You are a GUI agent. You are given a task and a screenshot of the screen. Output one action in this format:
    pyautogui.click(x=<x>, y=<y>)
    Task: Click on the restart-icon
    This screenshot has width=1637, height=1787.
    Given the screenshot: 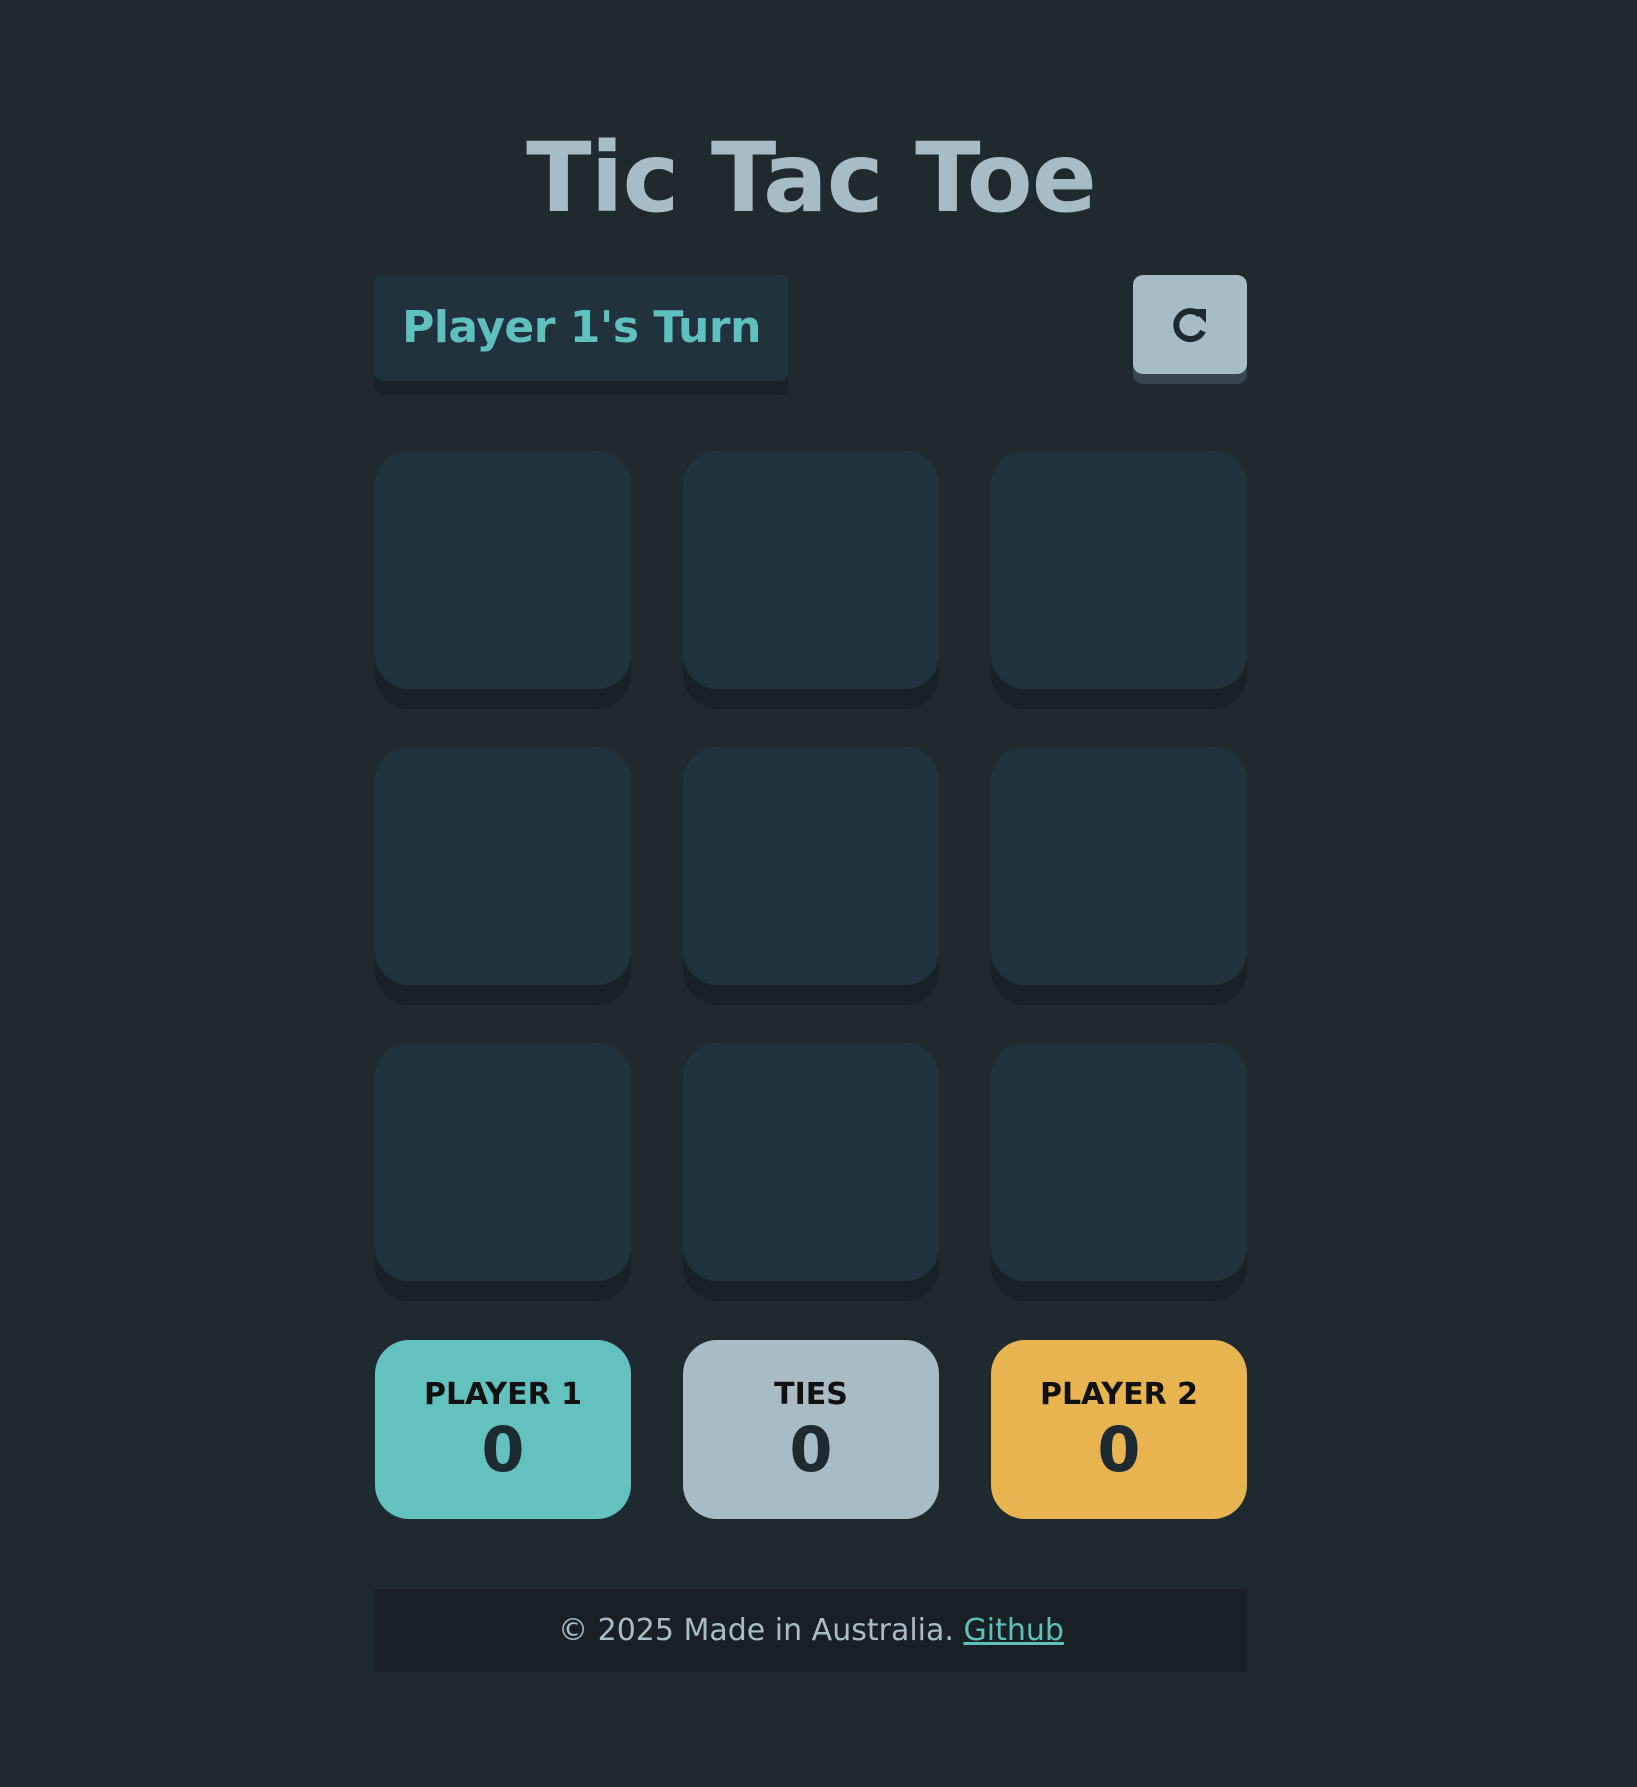 What is the action you would take?
    pyautogui.click(x=1190, y=325)
    